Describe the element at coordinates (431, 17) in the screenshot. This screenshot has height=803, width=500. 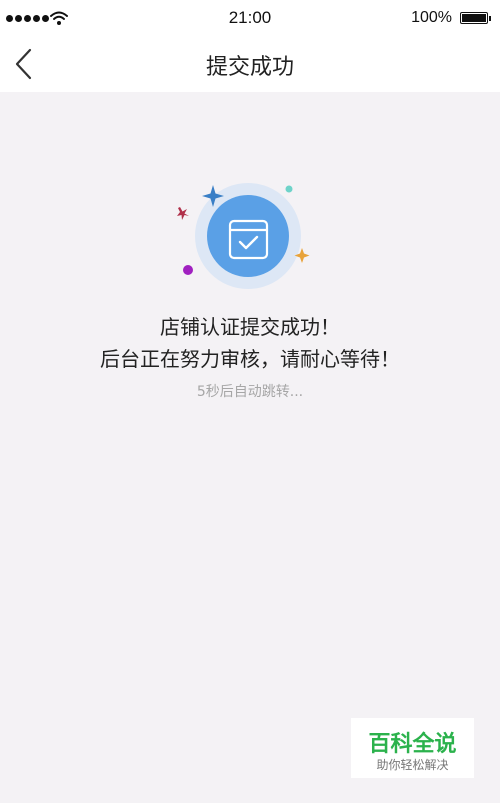
I see `battery-percentage: 100%` at that location.